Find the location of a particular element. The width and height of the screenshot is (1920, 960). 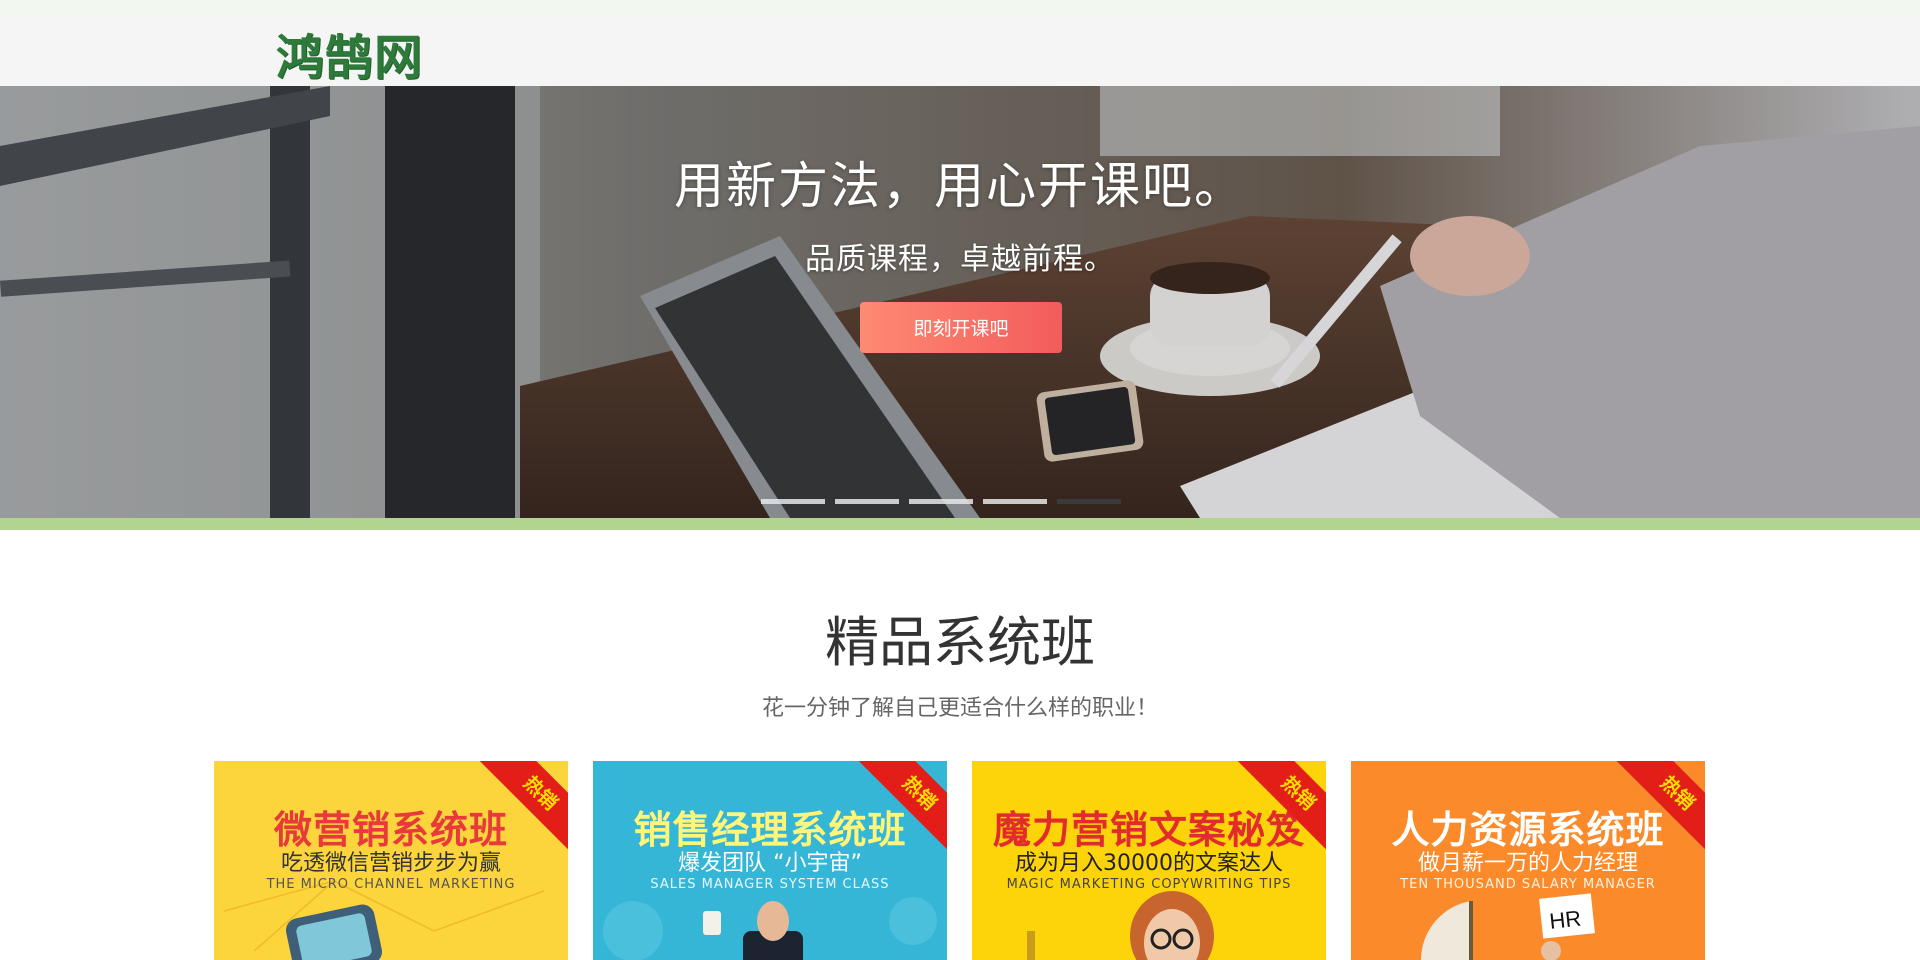

course-subtitle: 成为月入30000的文案达人 is located at coordinates (1149, 863).